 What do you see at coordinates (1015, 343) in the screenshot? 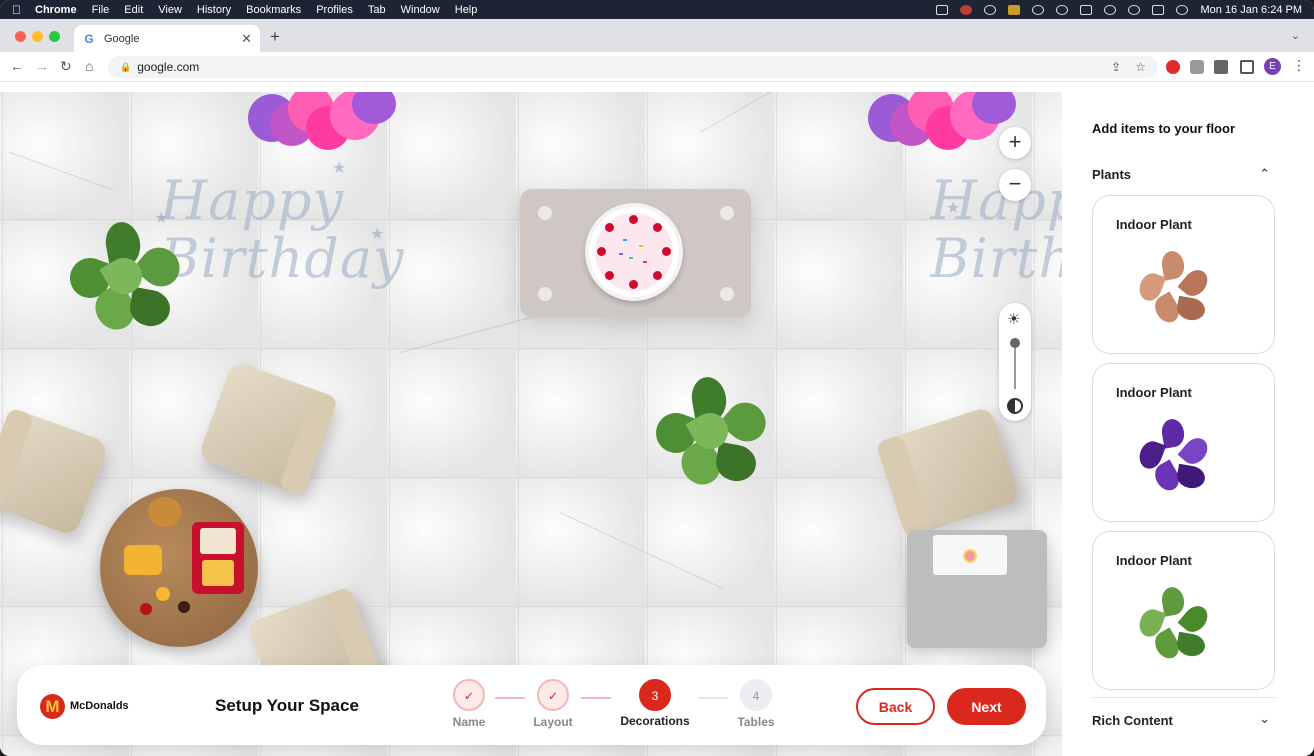
I see `slider-handle` at bounding box center [1015, 343].